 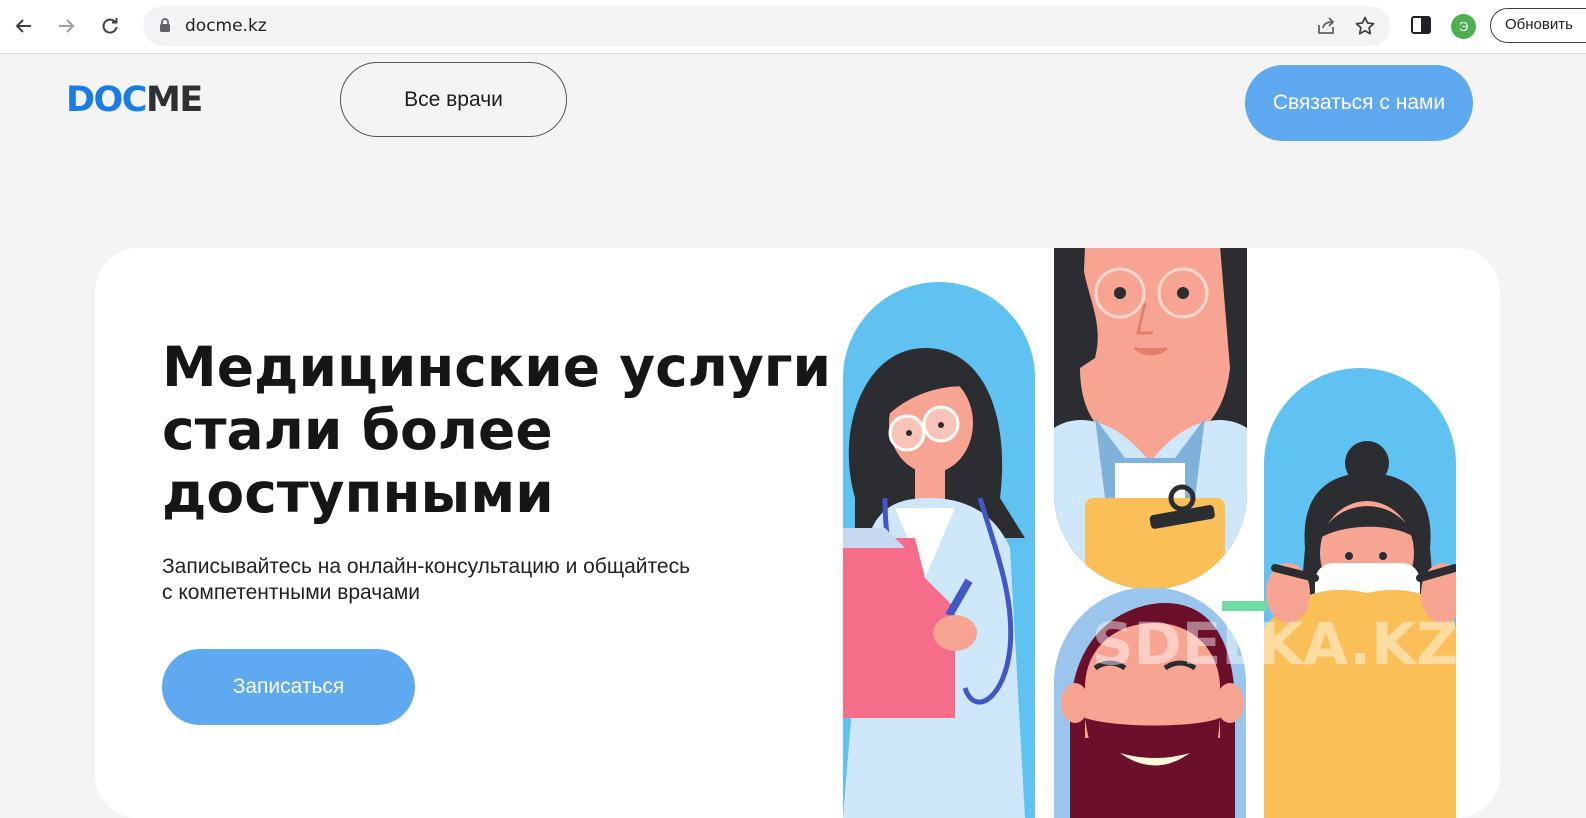 I want to click on contact-us-button: Связаться с нами, so click(x=1359, y=103).